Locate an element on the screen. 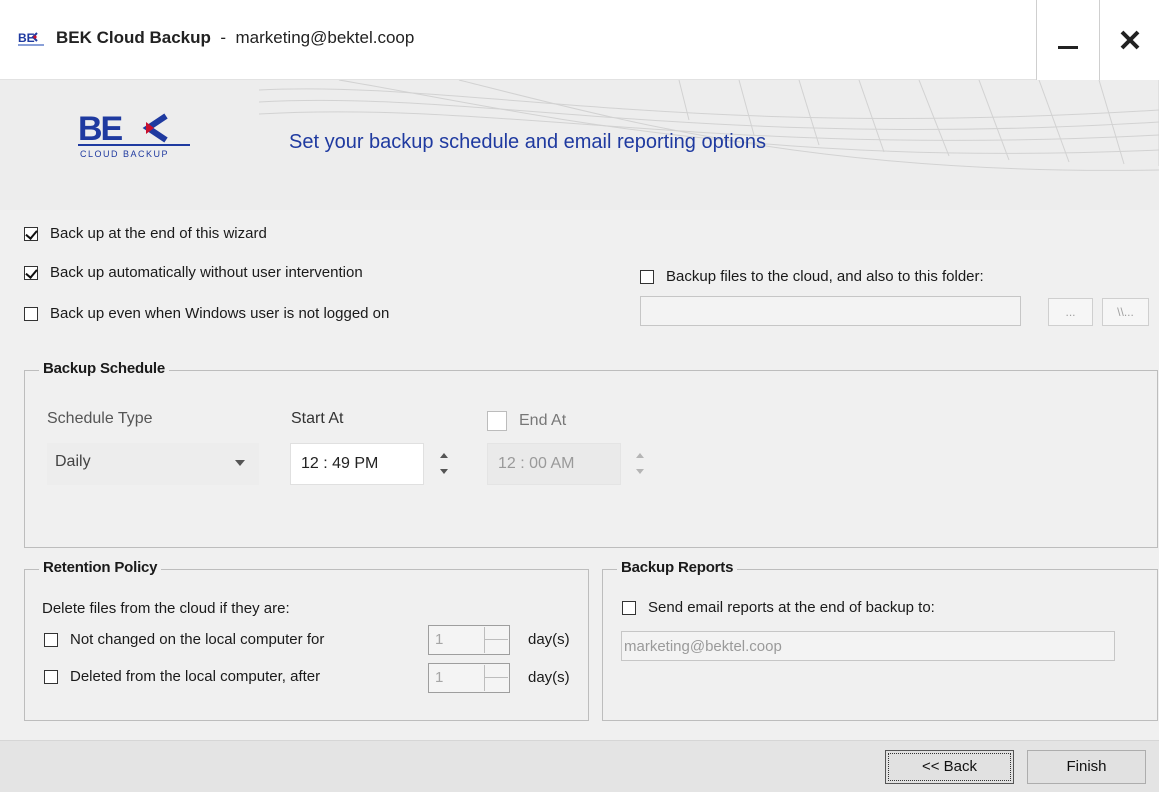 The image size is (1159, 792). back-button: << Back is located at coordinates (949, 767).